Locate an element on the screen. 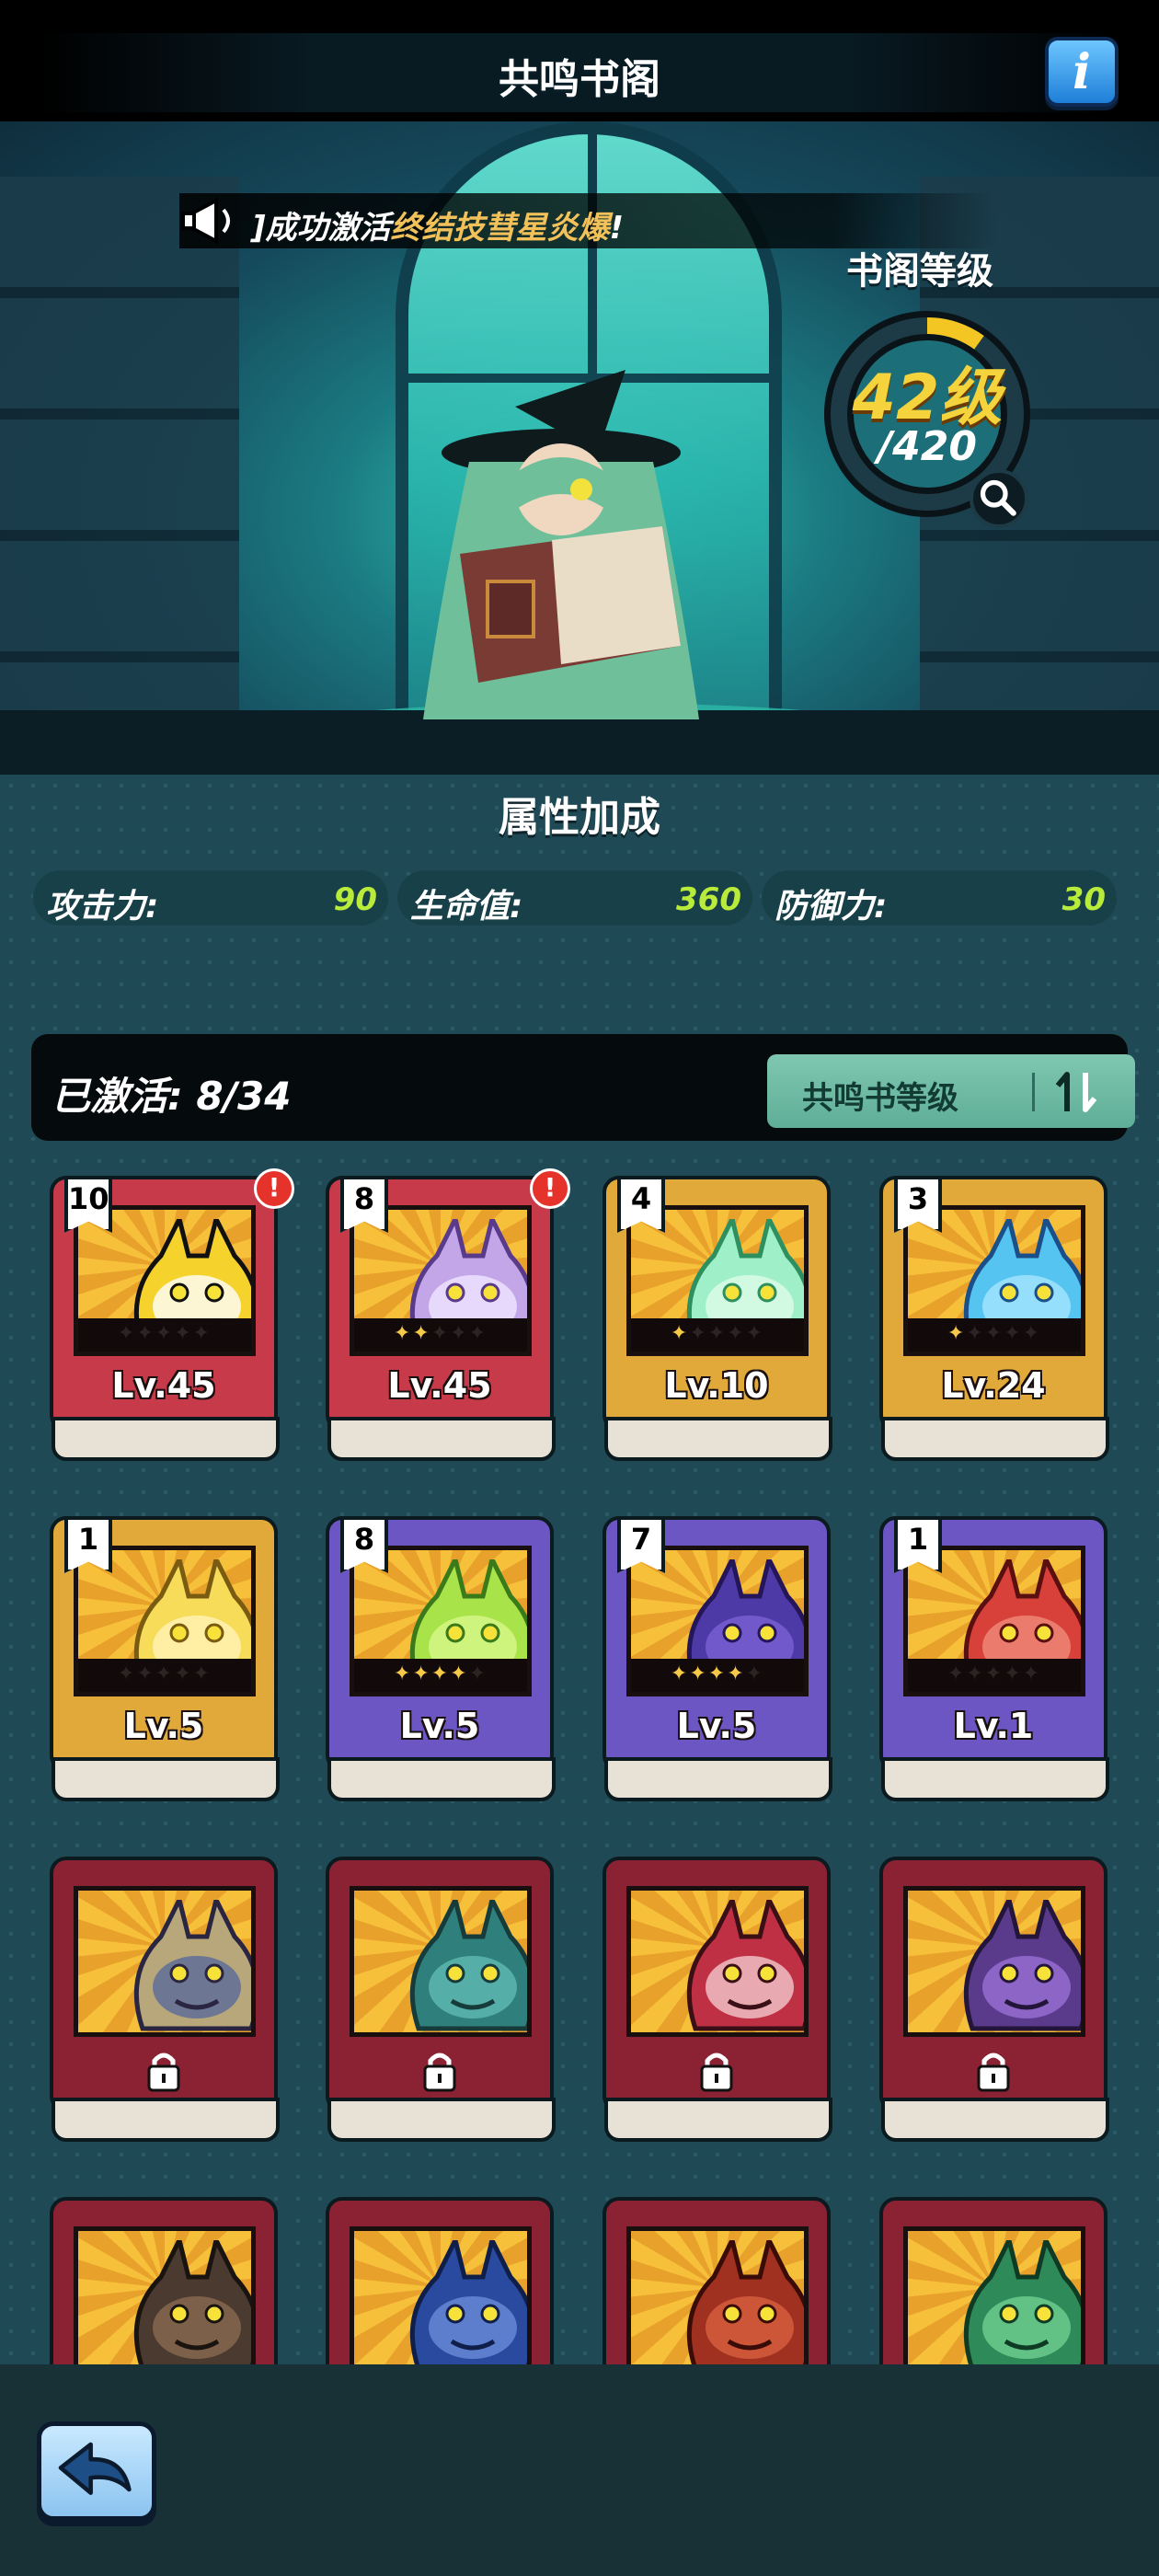 The width and height of the screenshot is (1159, 2576). library-level-label: 书阁等级 is located at coordinates (919, 271).